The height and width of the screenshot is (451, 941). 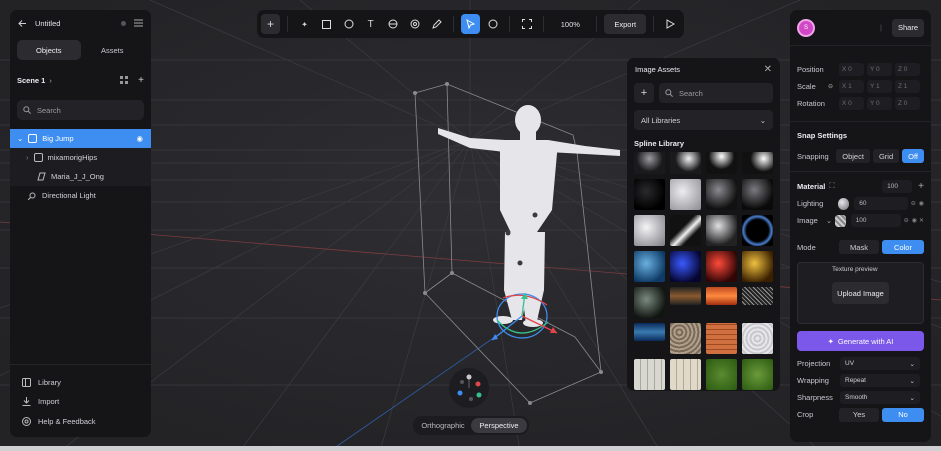 What do you see at coordinates (370, 24) in the screenshot?
I see `text-tool-button: T` at bounding box center [370, 24].